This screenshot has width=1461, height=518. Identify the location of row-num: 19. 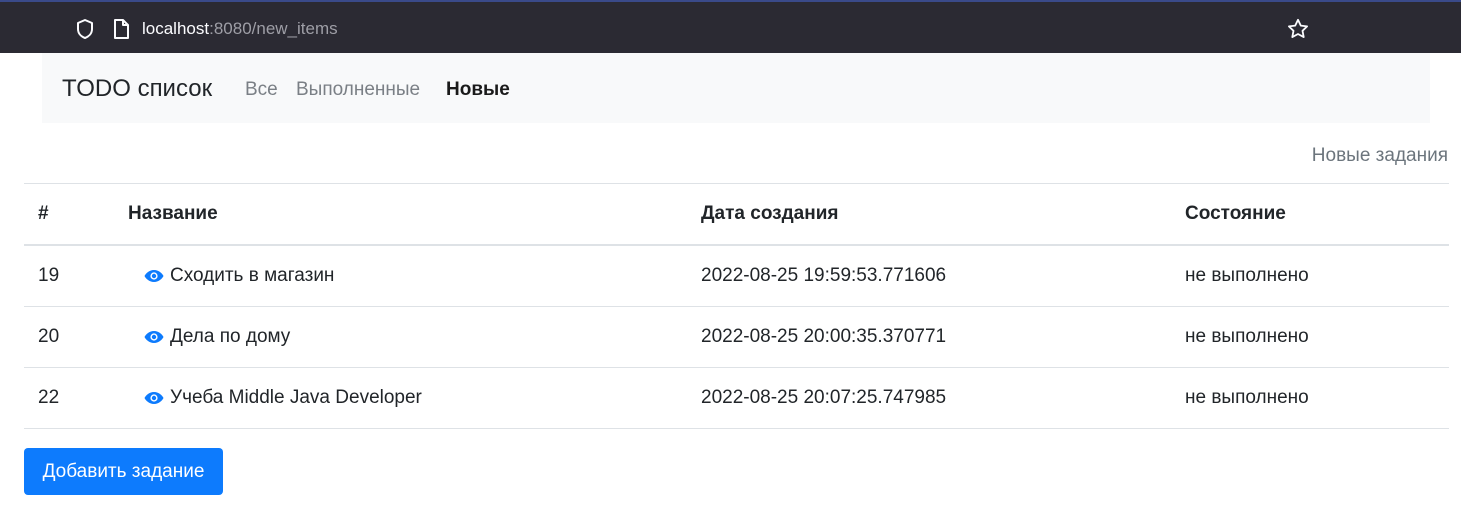
(49, 275).